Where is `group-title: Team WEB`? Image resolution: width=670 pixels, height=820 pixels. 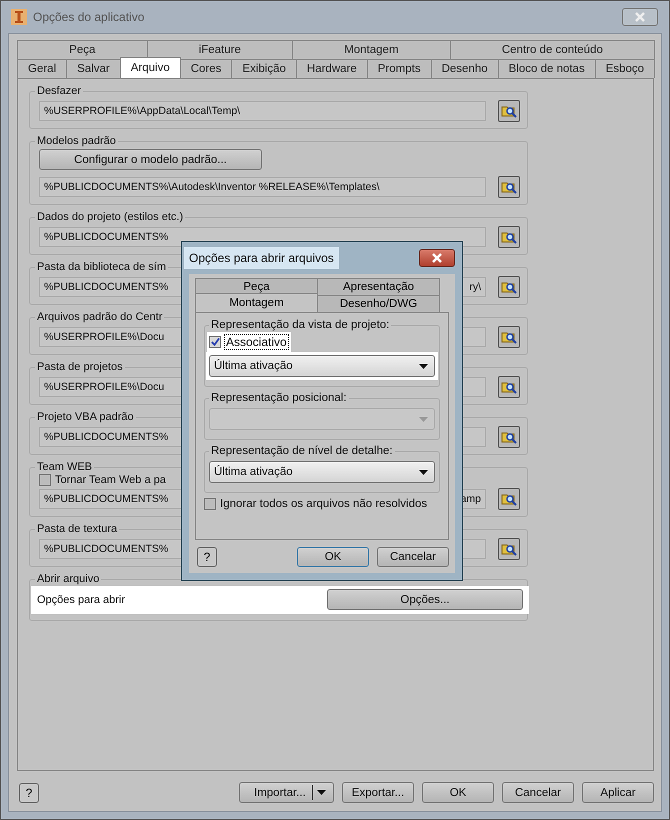 group-title: Team WEB is located at coordinates (65, 467).